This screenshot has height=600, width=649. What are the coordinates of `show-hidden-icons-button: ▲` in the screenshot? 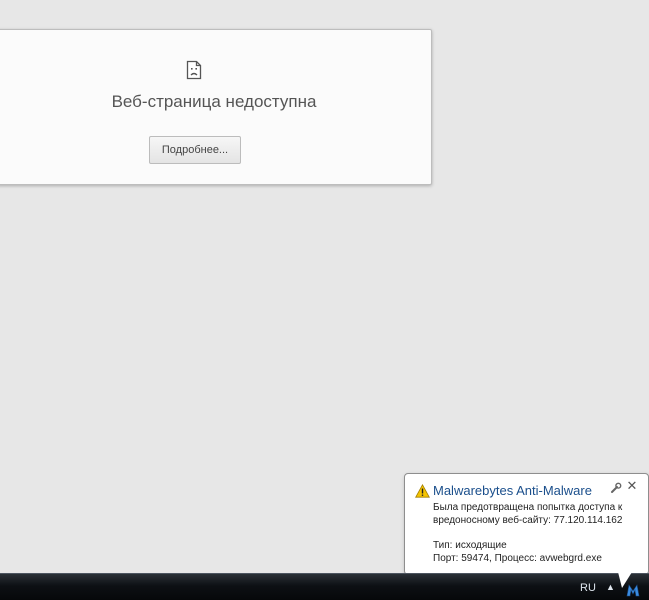 It's located at (610, 587).